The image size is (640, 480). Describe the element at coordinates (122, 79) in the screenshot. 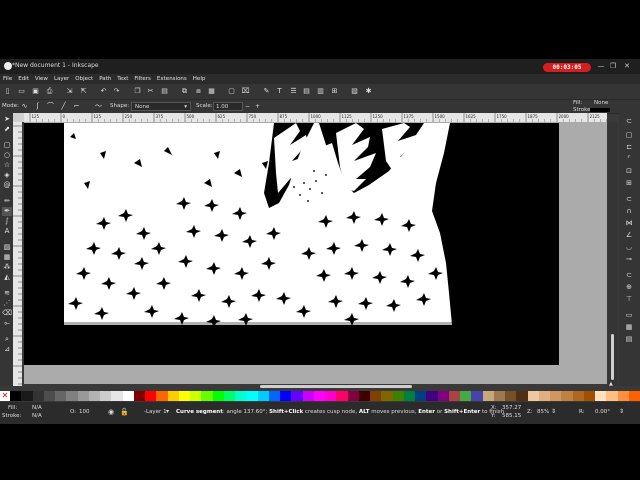

I see `menu-text: Text` at that location.